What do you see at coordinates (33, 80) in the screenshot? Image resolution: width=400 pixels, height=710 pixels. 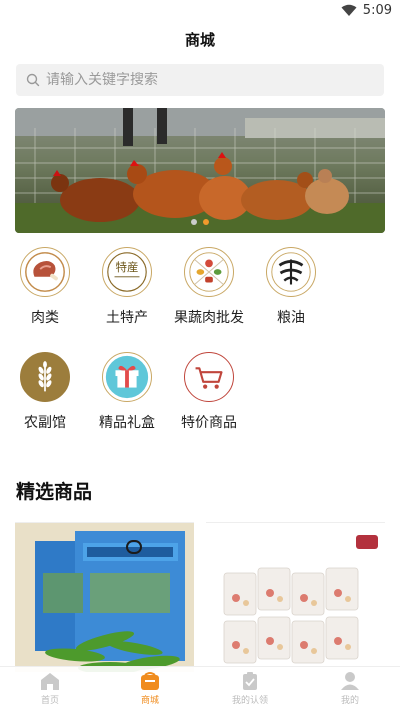 I see `search-icon` at bounding box center [33, 80].